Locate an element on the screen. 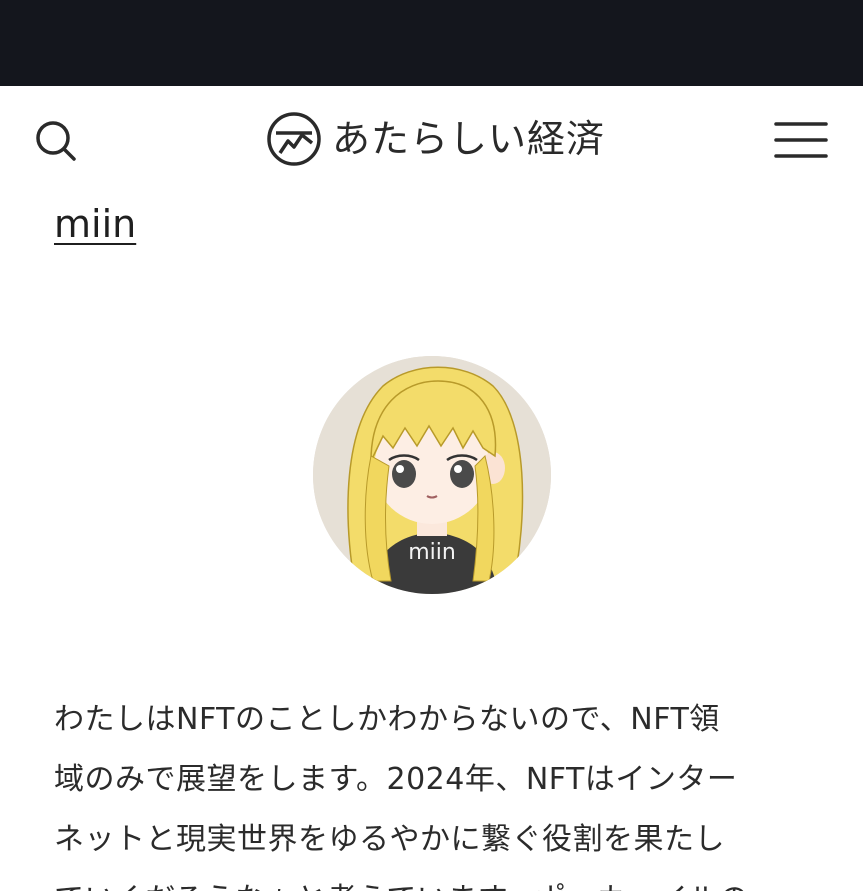 Image resolution: width=863 pixels, height=891 pixels. menu-button is located at coordinates (800, 140).